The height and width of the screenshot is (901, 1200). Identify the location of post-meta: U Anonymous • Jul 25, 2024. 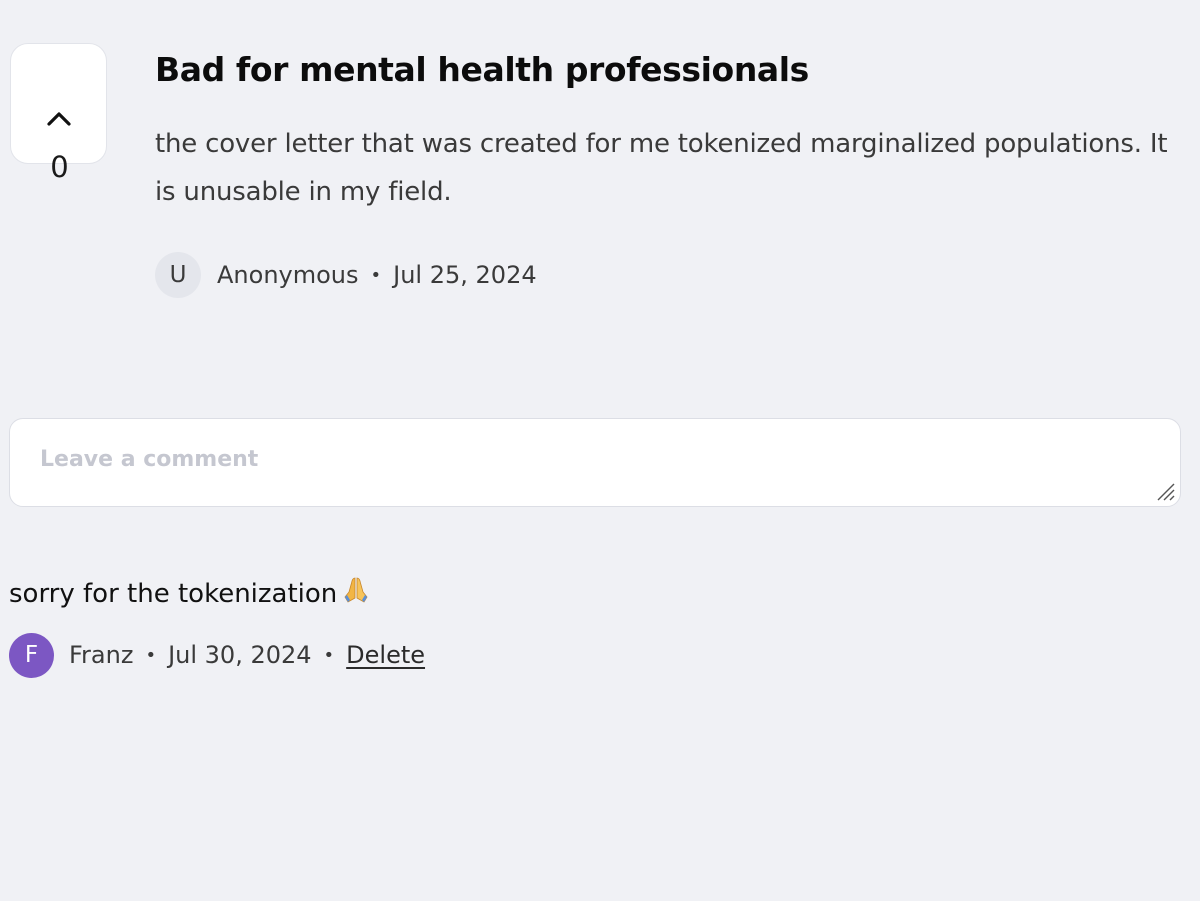
(346, 275).